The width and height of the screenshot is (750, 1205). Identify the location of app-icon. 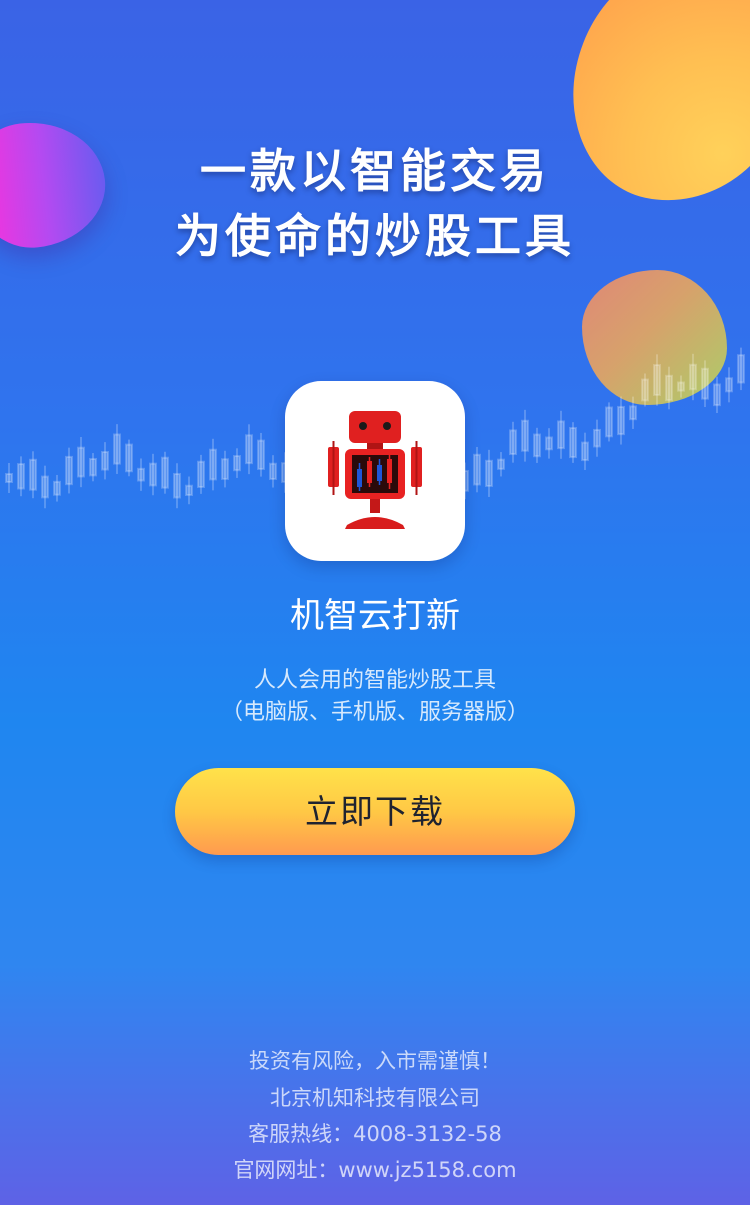
(375, 471).